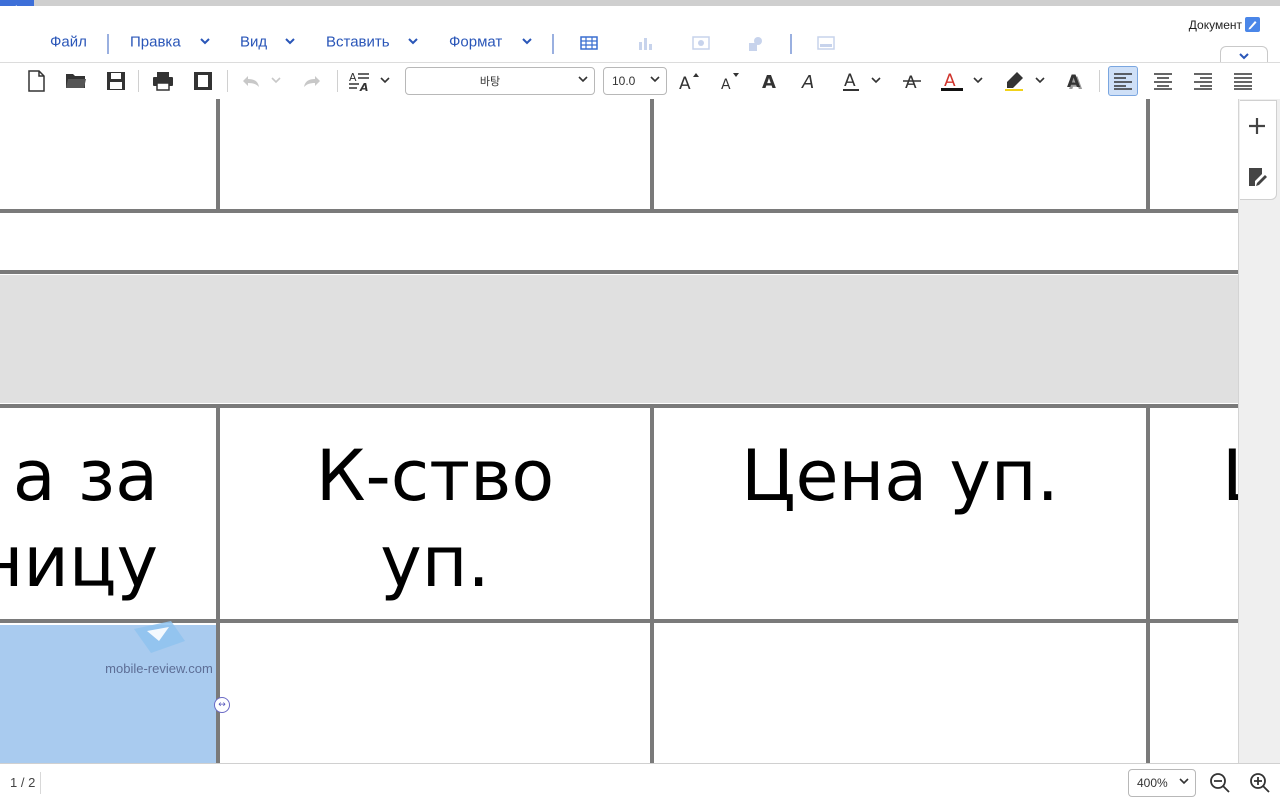 Image resolution: width=1280 pixels, height=801 pixels. I want to click on zoom-in-icon, so click(1260, 783).